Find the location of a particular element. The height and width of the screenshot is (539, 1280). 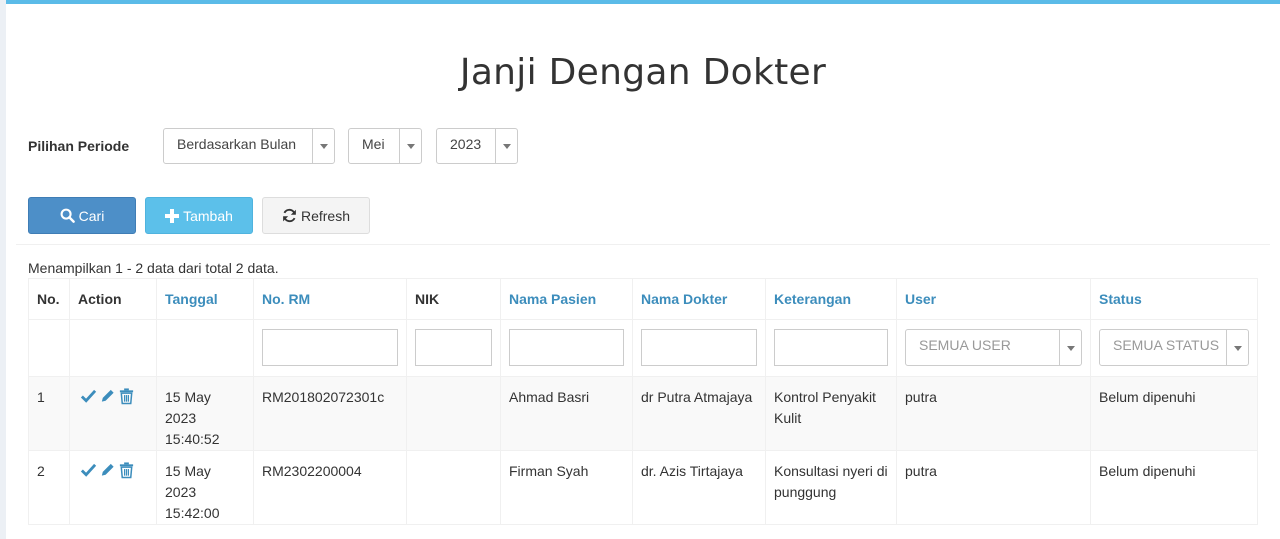

search-button: Cari is located at coordinates (82, 215).